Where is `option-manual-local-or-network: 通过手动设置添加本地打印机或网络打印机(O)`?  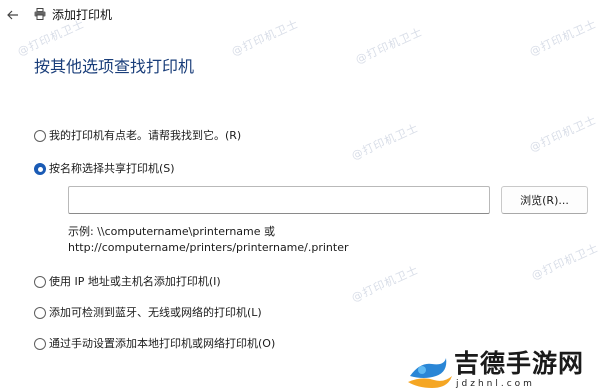
option-manual-local-or-network: 通过手动设置添加本地打印机或网络打印机(O) is located at coordinates (154, 344).